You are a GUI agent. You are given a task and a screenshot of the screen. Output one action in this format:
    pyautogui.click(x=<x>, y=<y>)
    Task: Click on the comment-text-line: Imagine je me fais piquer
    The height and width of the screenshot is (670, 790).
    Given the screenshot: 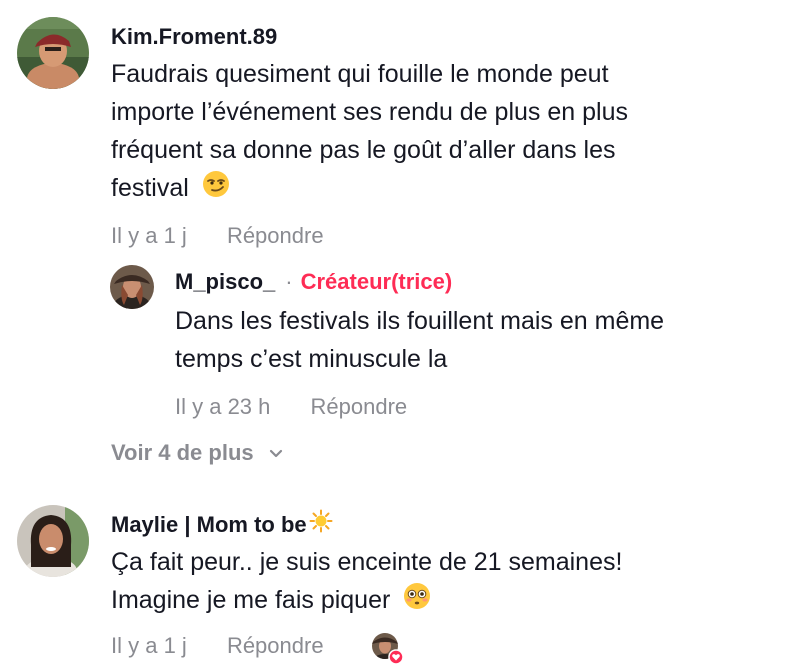 What is the action you would take?
    pyautogui.click(x=251, y=600)
    